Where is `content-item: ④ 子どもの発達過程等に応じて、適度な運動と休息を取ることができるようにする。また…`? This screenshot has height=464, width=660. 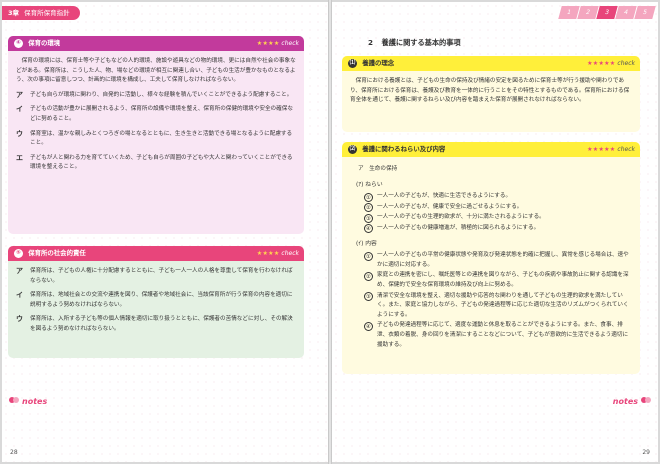 content-item: ④ 子どもの発達過程等に応じて、適度な運動と休息を取ることができるようにする。また… is located at coordinates (498, 335).